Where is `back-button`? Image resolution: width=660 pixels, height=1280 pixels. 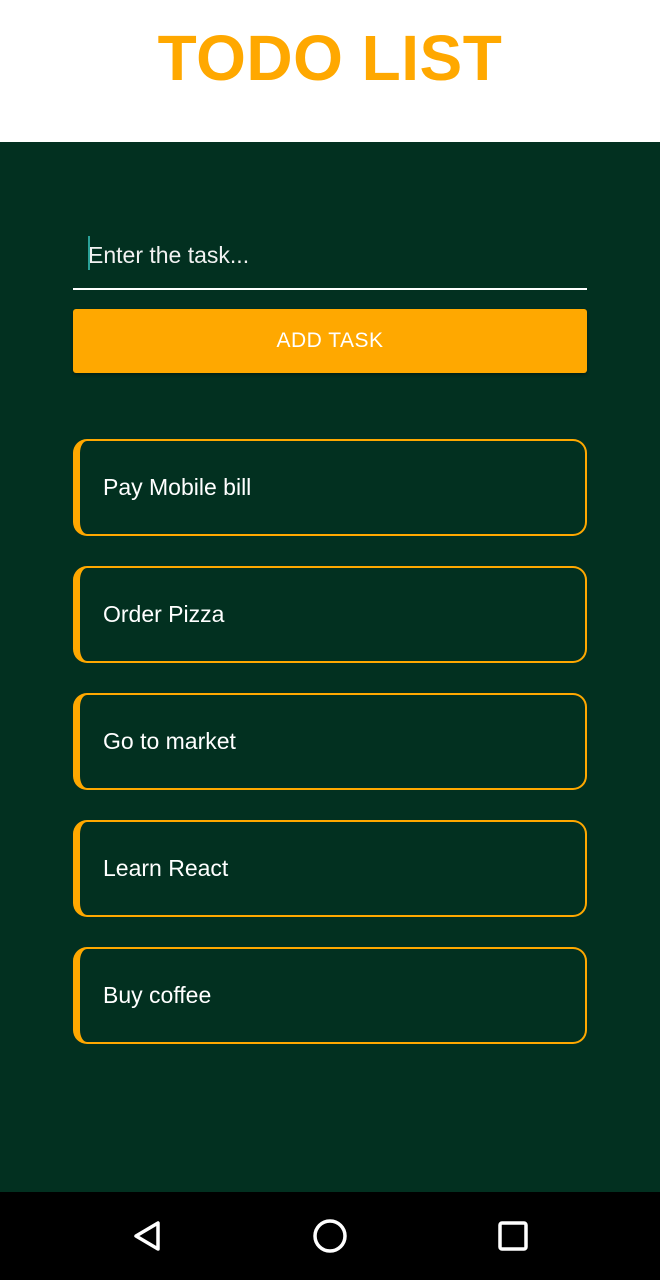 back-button is located at coordinates (148, 1236).